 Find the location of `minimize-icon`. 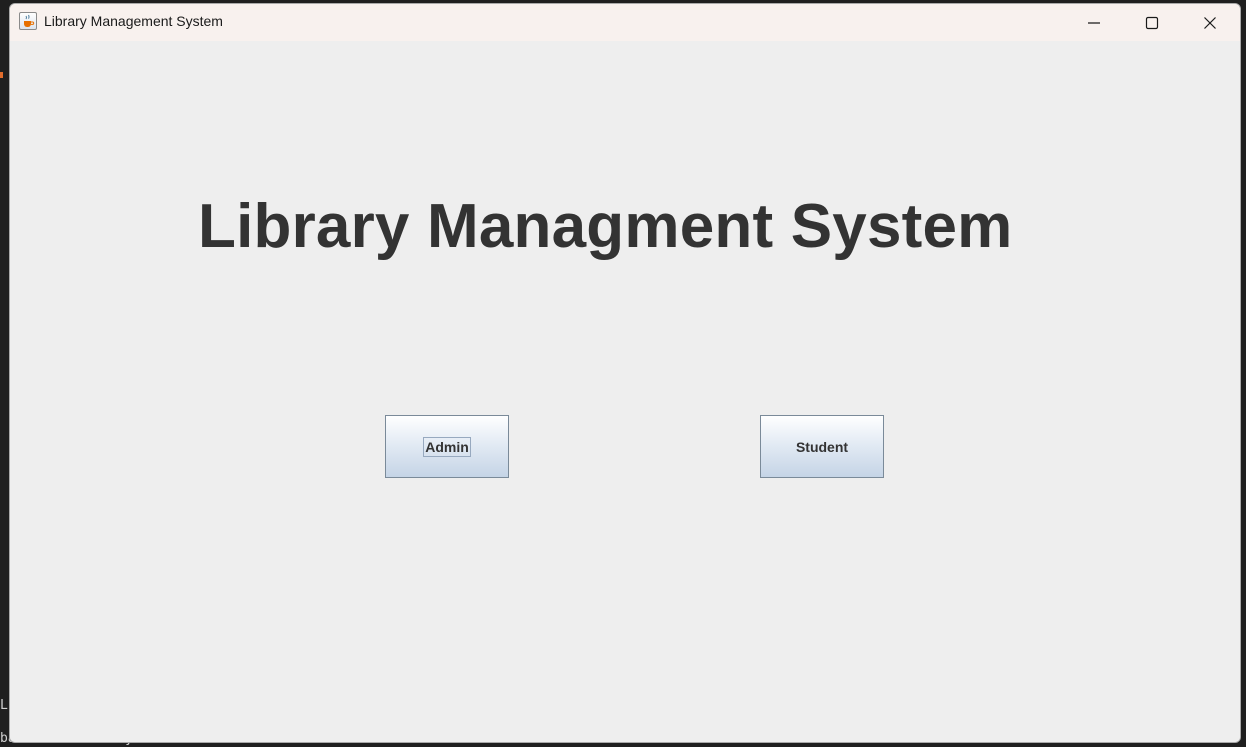

minimize-icon is located at coordinates (1094, 22).